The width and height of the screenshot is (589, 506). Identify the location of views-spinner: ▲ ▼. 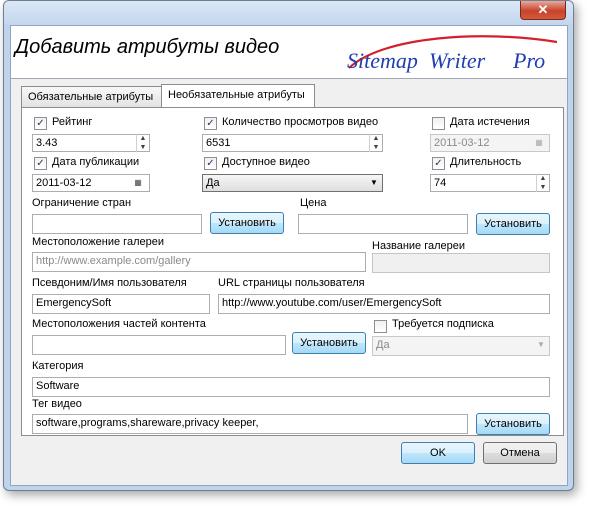
(375, 143).